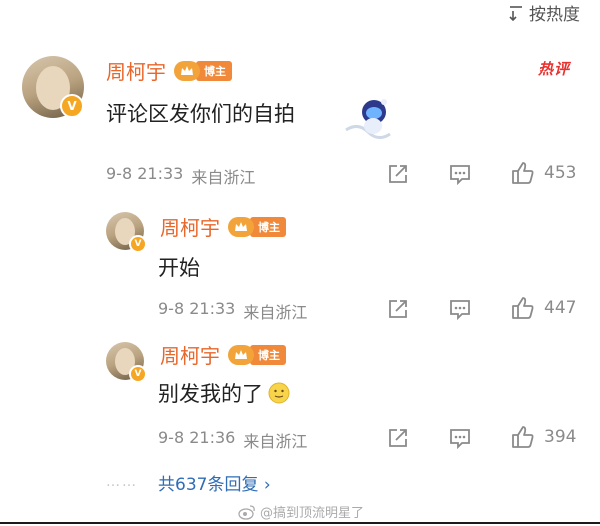  Describe the element at coordinates (553, 69) in the screenshot. I see `hot-comment-tag: 热评` at that location.